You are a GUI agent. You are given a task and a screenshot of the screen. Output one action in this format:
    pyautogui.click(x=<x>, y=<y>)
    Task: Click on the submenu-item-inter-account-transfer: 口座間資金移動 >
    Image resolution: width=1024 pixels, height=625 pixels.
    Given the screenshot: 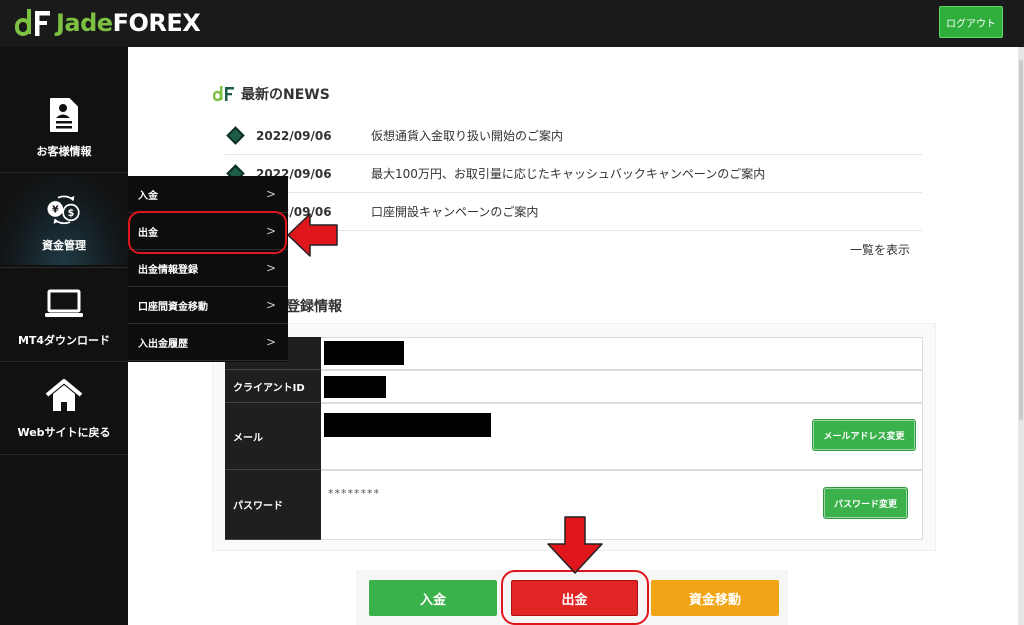 What is the action you would take?
    pyautogui.click(x=208, y=305)
    